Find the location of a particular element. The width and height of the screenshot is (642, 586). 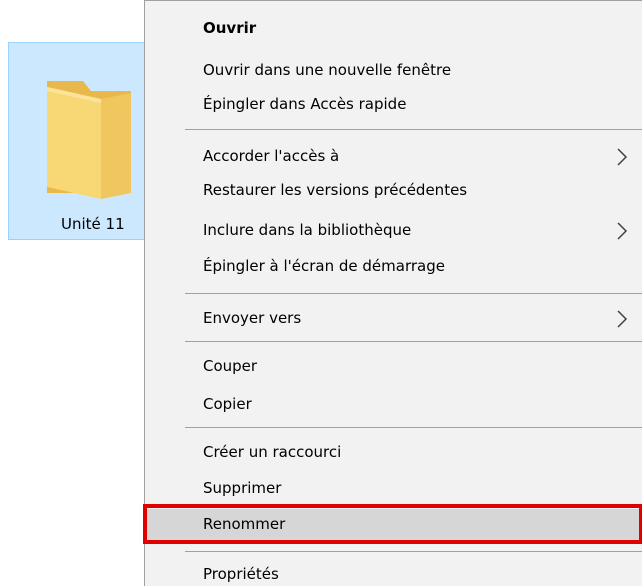

folder-item: Unité 11 is located at coordinates (77, 141).